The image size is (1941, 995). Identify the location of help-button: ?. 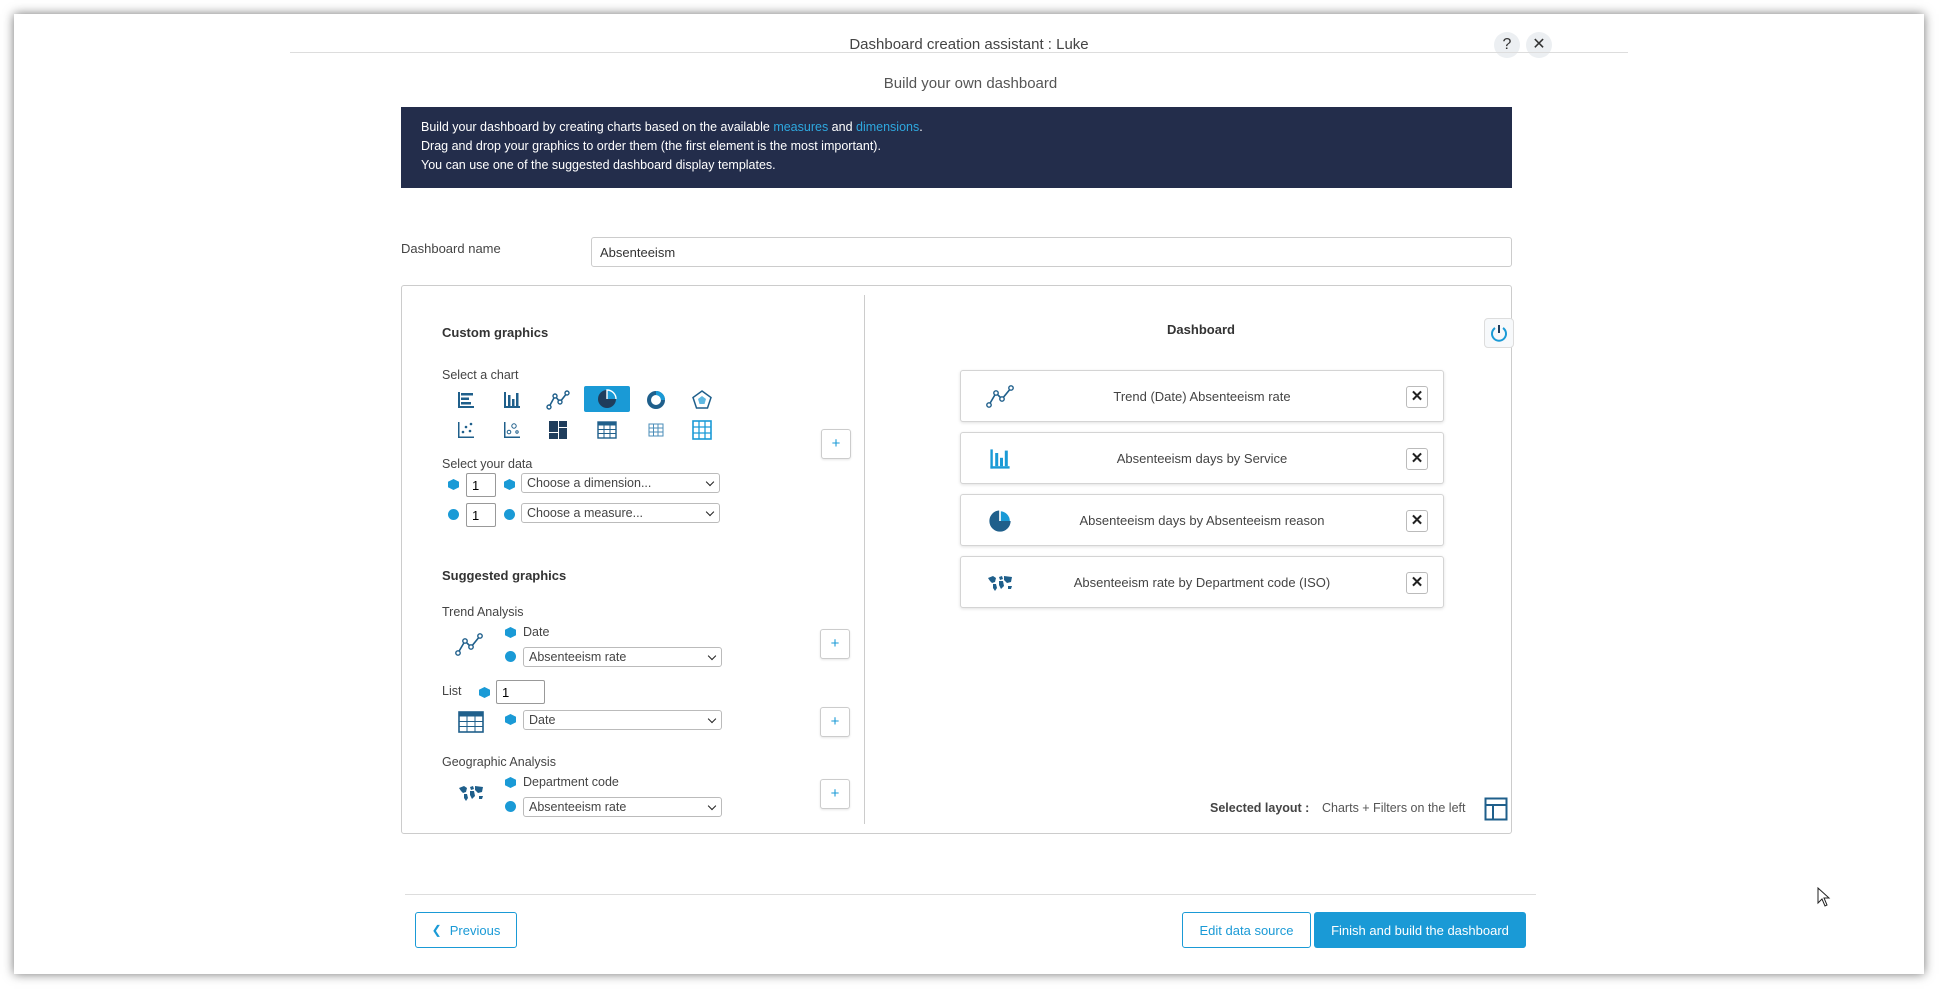
(1507, 45).